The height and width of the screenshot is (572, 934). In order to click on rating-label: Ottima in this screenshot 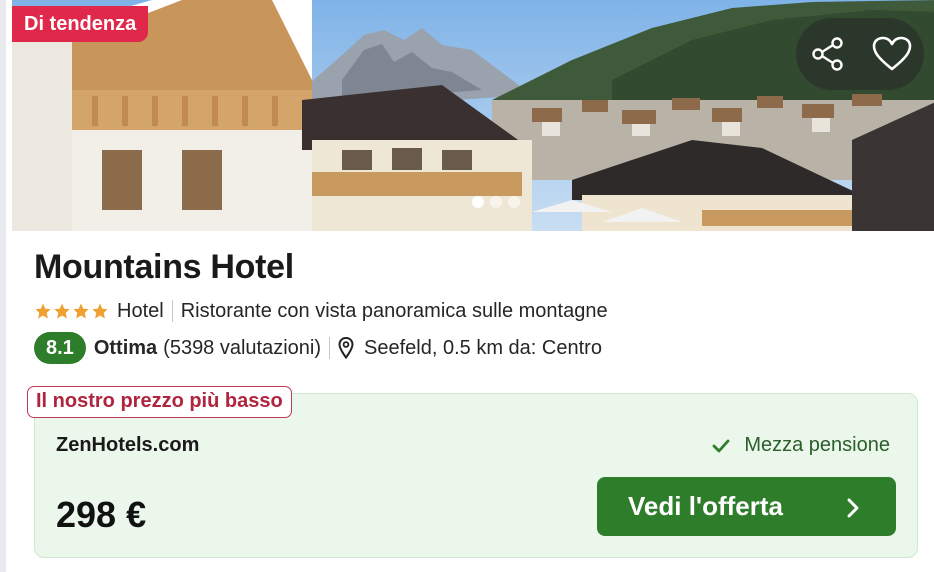, I will do `click(125, 347)`.